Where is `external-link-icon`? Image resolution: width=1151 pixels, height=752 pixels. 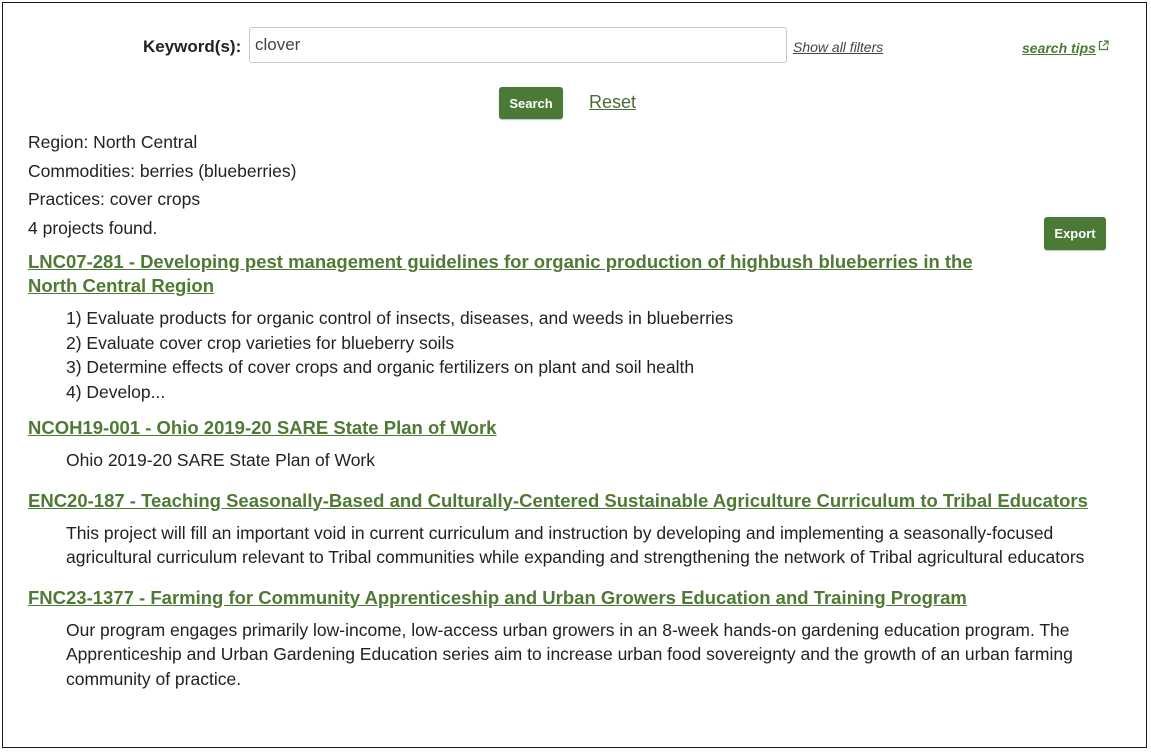 external-link-icon is located at coordinates (1103, 46).